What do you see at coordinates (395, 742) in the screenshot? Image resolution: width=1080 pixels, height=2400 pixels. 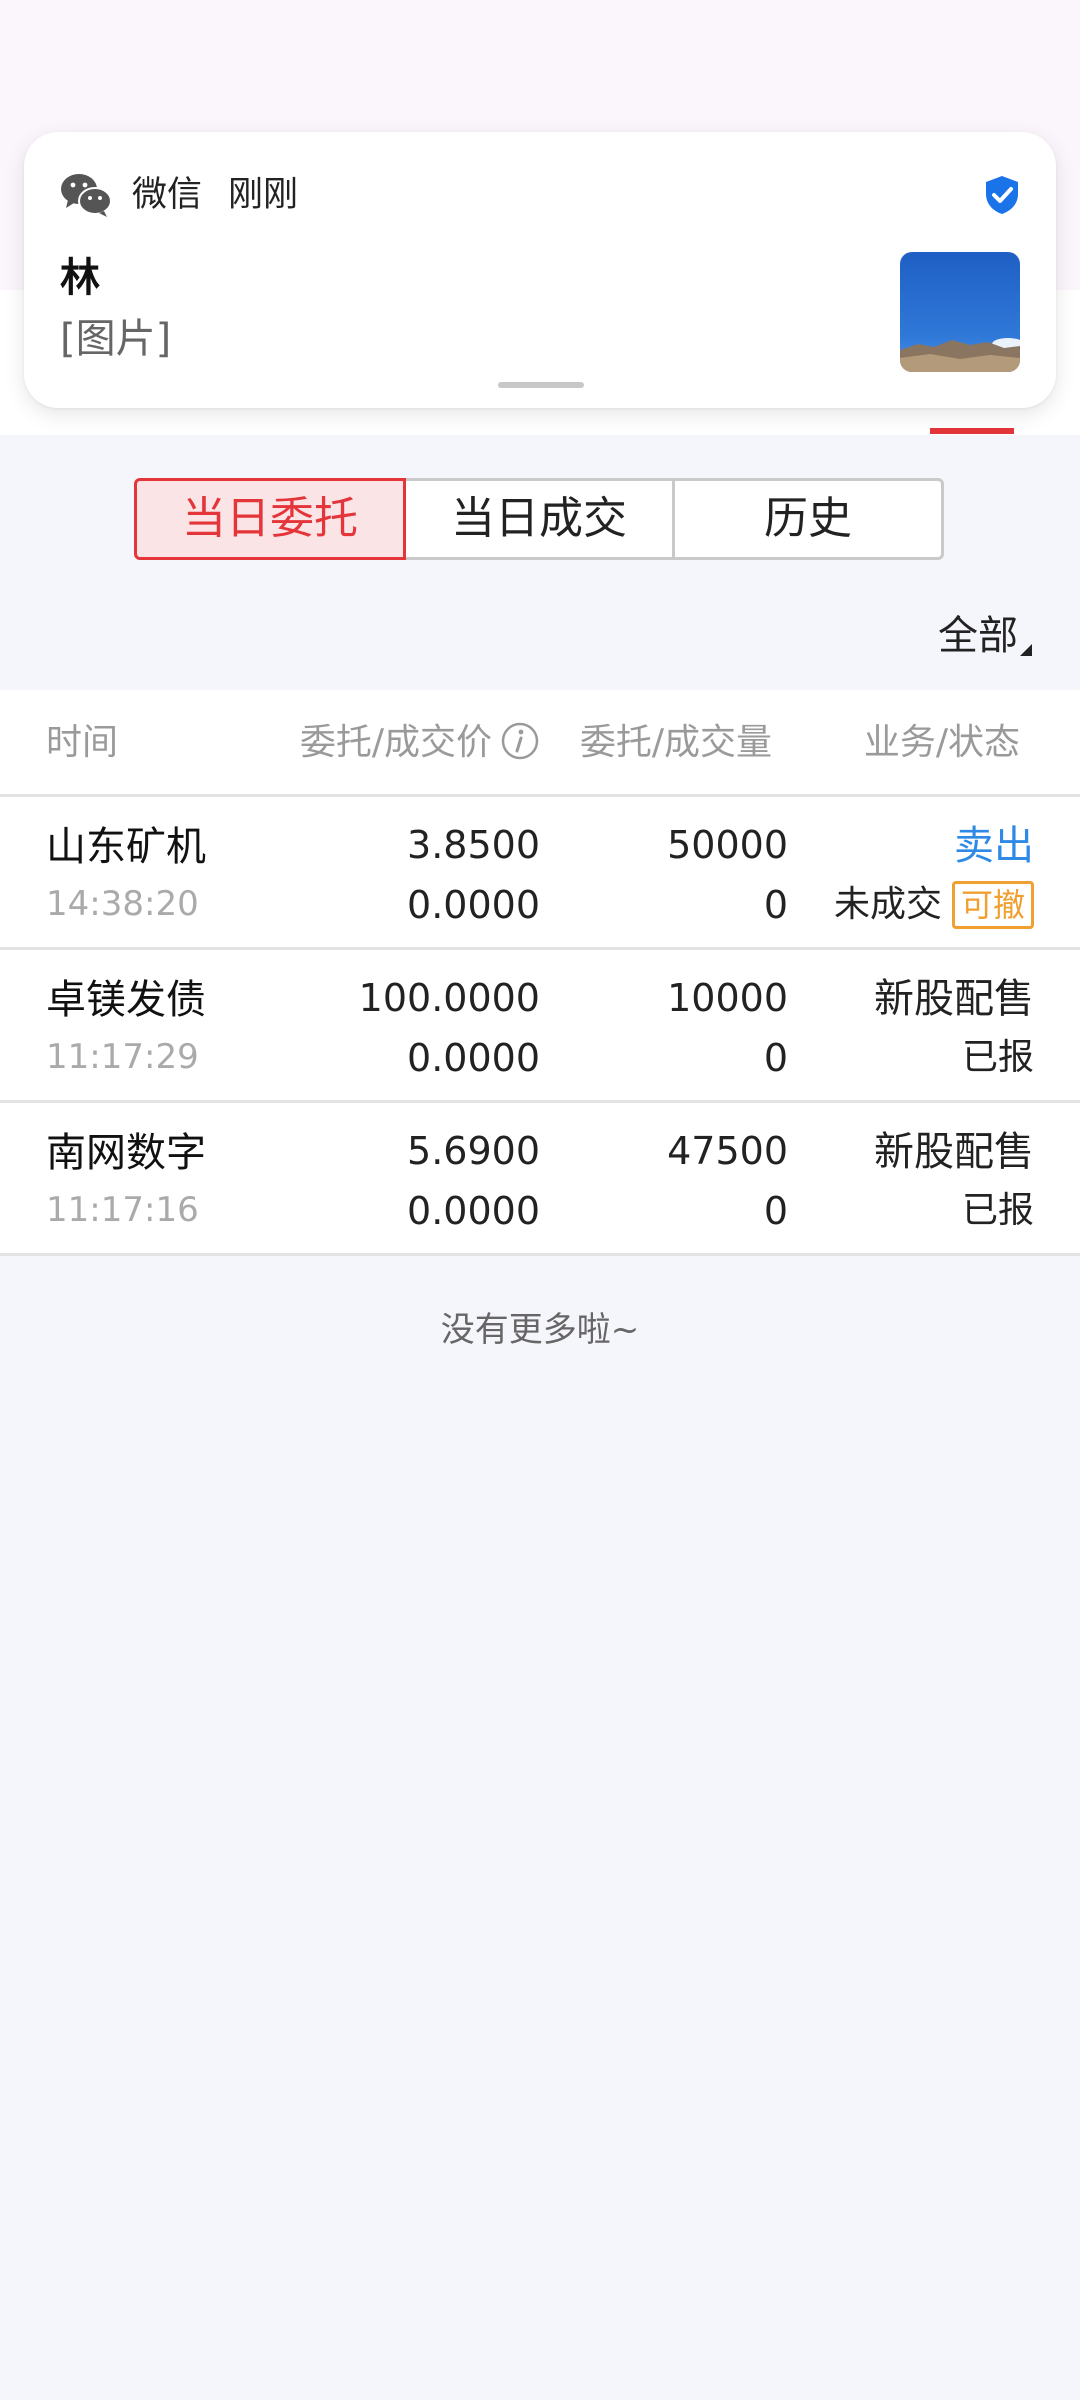 I see `header-price-label: 委托/成交价` at bounding box center [395, 742].